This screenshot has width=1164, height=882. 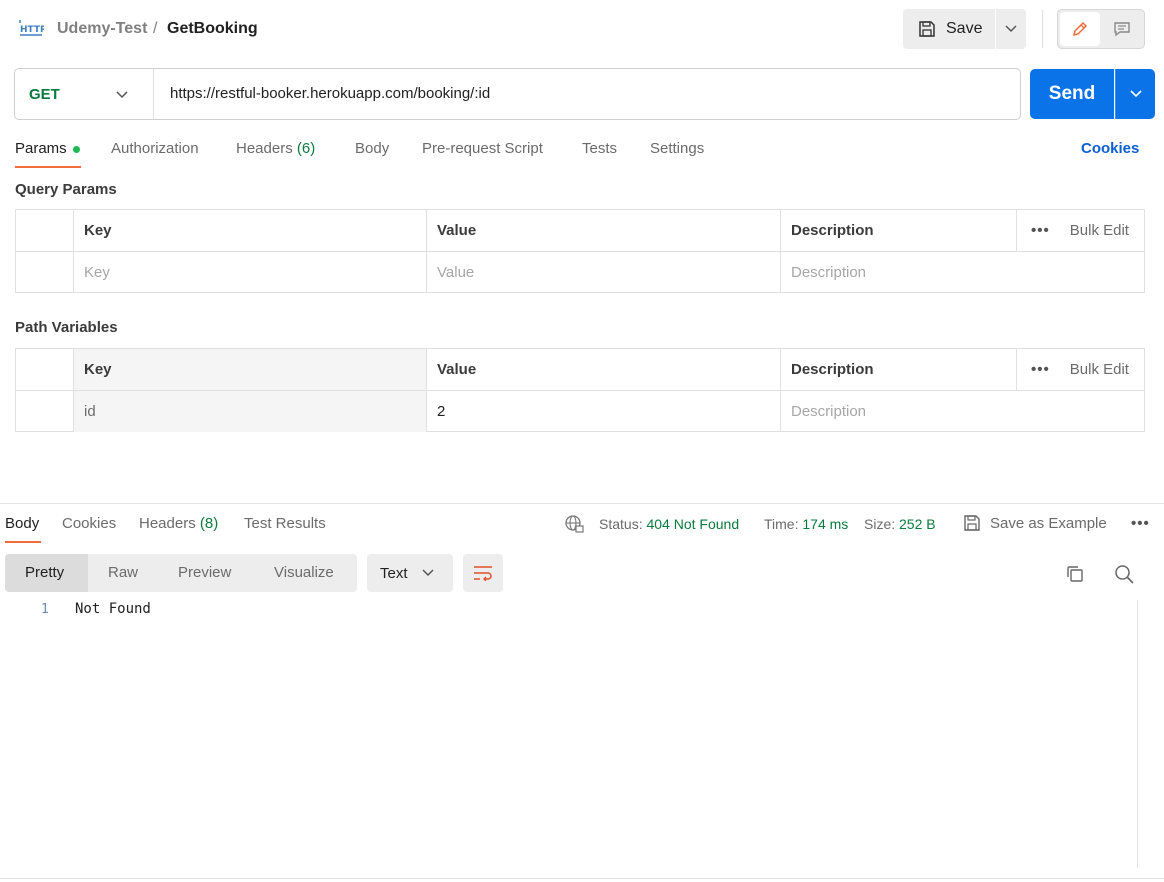 I want to click on view-pretty: Pretty, so click(x=44, y=572).